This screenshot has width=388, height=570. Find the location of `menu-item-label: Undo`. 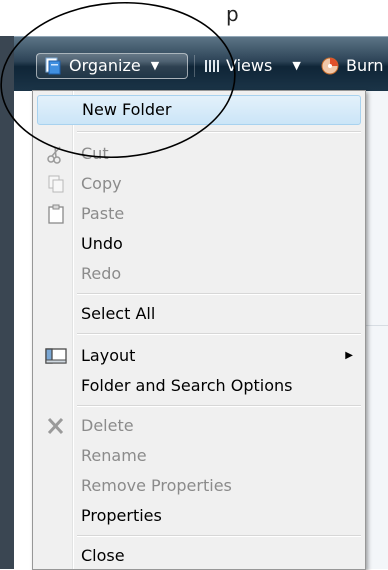

menu-item-label: Undo is located at coordinates (102, 243).